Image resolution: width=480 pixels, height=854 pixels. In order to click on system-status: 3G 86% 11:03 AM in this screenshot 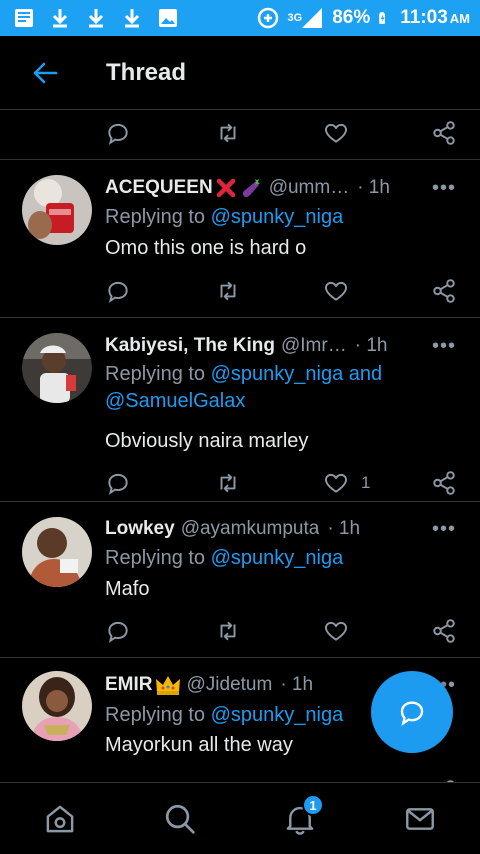, I will do `click(363, 18)`.